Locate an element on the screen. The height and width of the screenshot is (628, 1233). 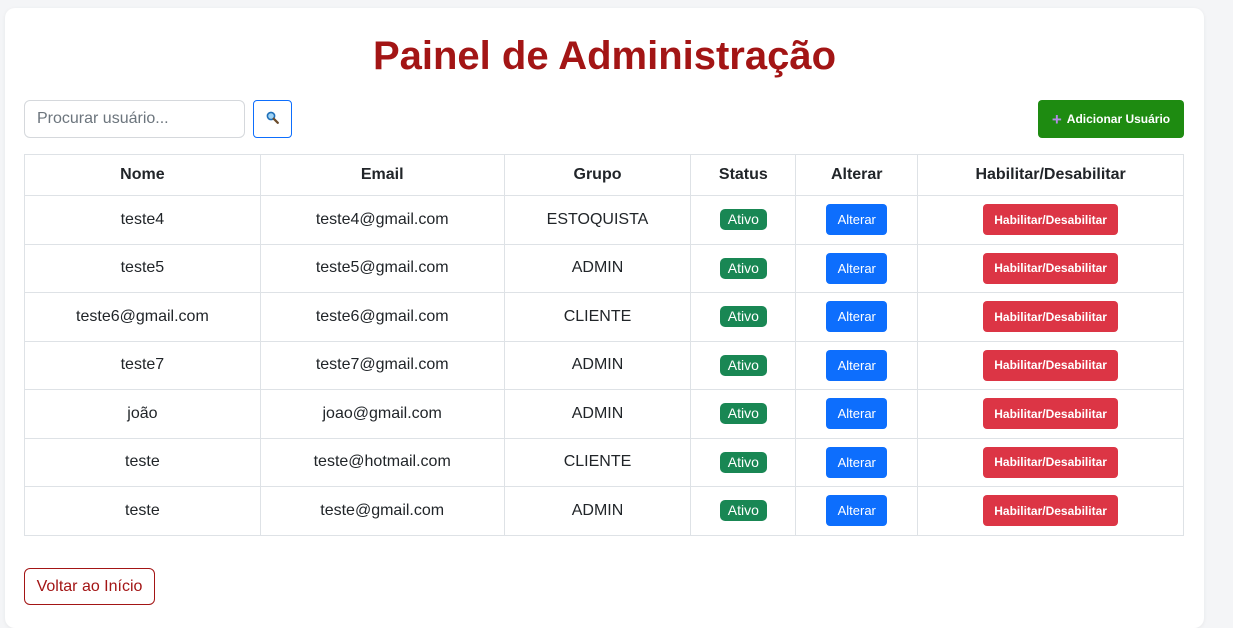
cell-nome: joão is located at coordinates (142, 414).